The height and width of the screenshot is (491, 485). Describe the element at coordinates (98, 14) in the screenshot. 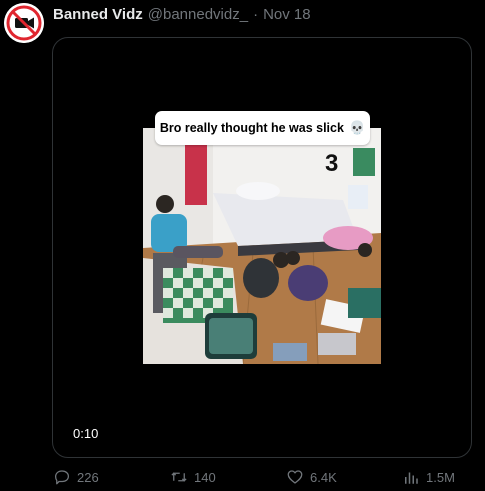

I see `author-name: Banned Vidz` at that location.